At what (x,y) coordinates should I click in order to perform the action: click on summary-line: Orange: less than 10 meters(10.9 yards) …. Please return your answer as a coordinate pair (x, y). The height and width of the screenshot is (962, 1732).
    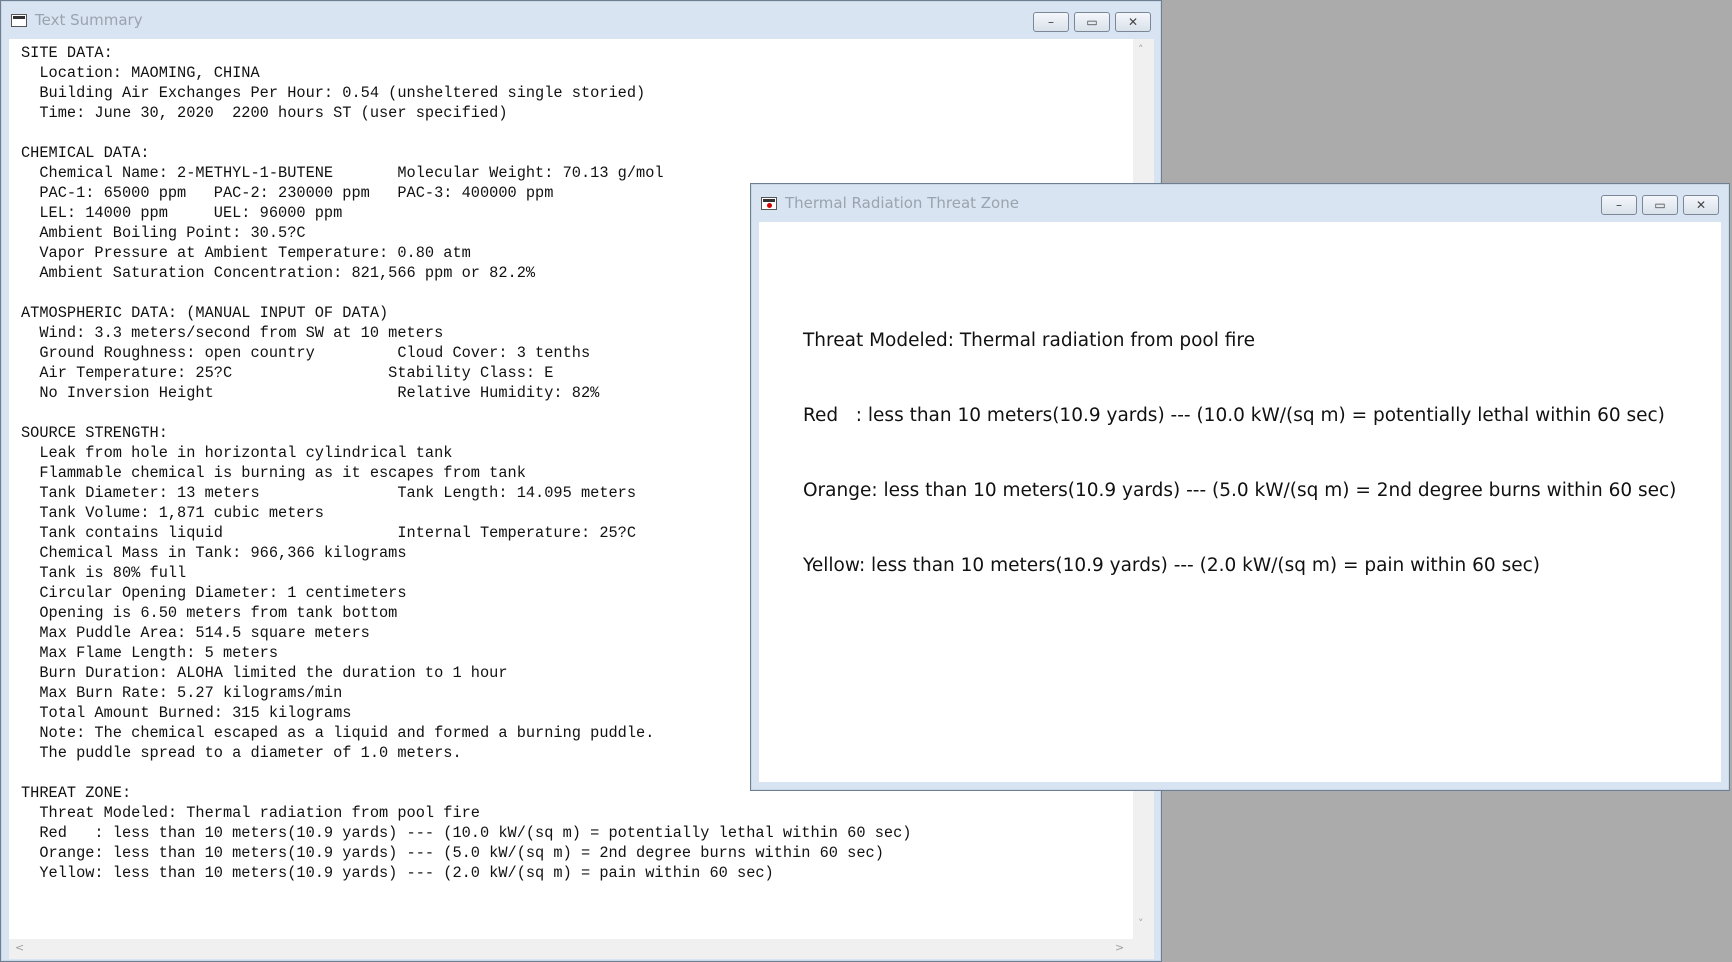
    Looking at the image, I should click on (452, 853).